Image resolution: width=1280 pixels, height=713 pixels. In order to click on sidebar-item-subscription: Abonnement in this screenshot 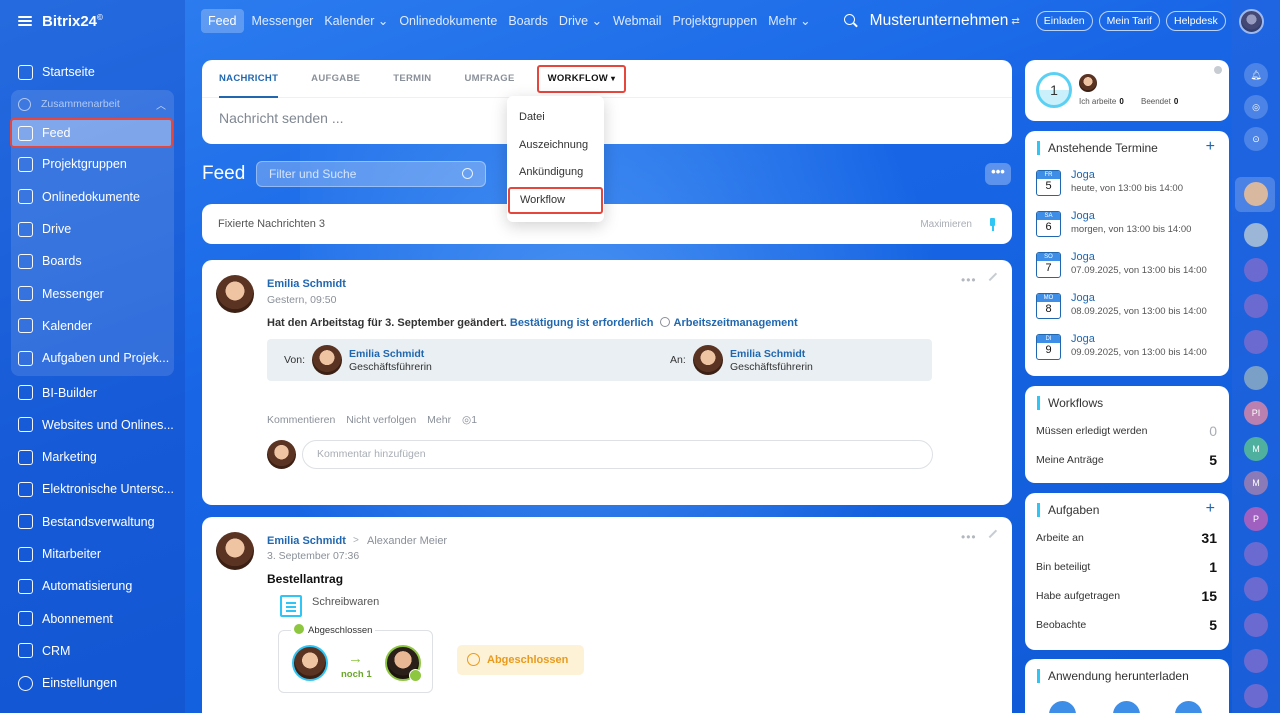, I will do `click(90, 618)`.